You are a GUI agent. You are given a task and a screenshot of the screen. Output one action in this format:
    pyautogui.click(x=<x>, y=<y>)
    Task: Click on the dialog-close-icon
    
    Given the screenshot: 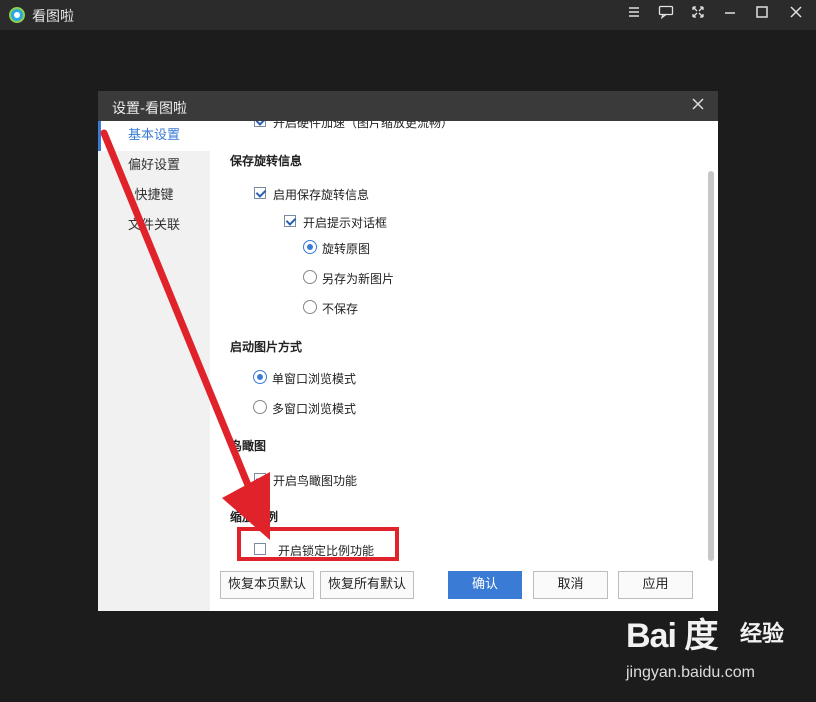 What is the action you would take?
    pyautogui.click(x=698, y=106)
    